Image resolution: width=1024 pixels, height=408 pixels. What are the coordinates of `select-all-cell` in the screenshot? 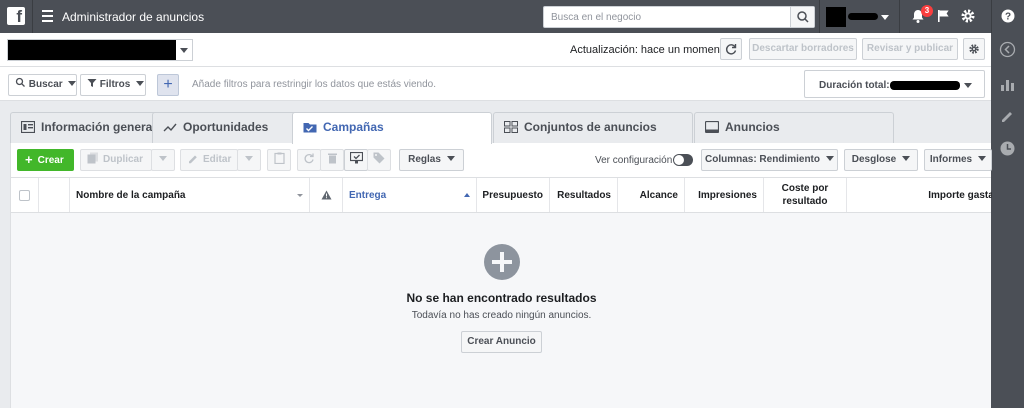 It's located at (25, 195).